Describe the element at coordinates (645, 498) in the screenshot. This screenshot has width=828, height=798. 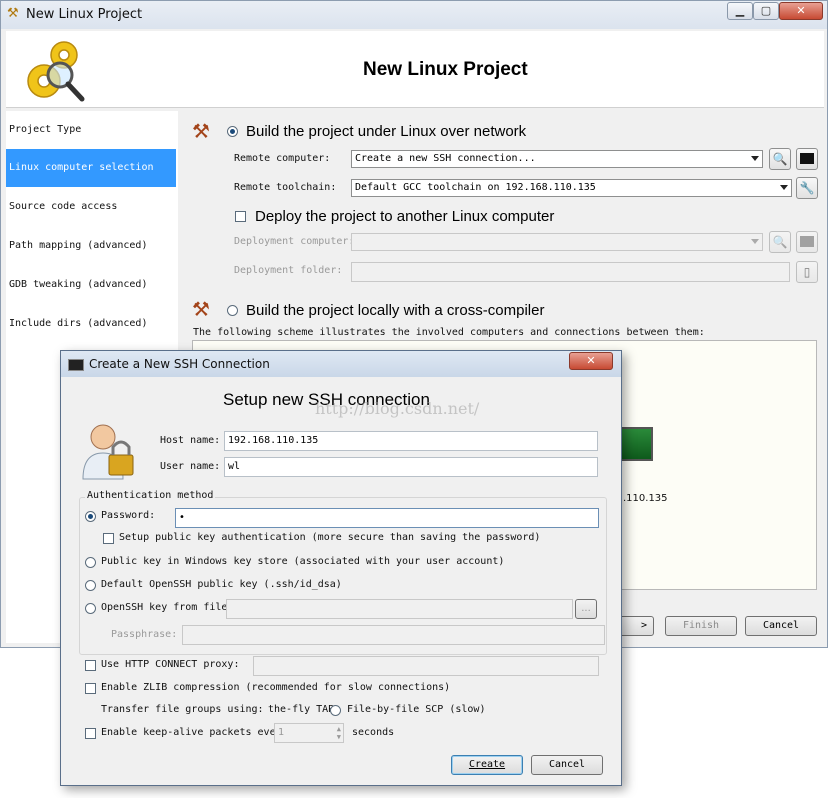
I see `scheme-ip-label: .110.135` at that location.